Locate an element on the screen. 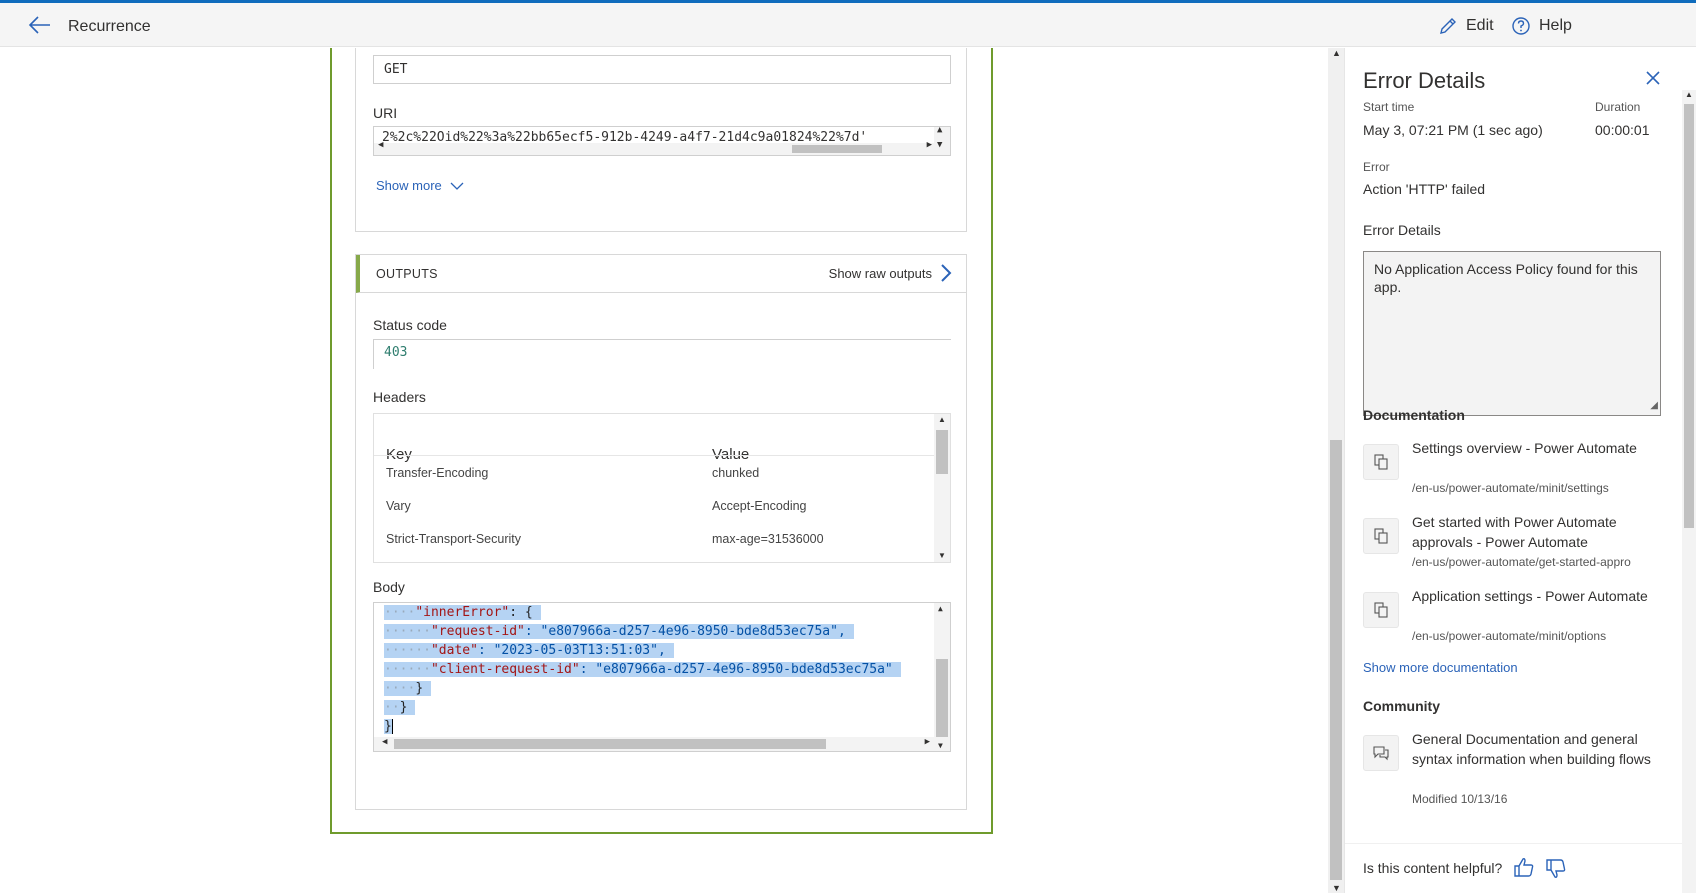 Image resolution: width=1696 pixels, height=893 pixels. thumbs-down-button is located at coordinates (1556, 869).